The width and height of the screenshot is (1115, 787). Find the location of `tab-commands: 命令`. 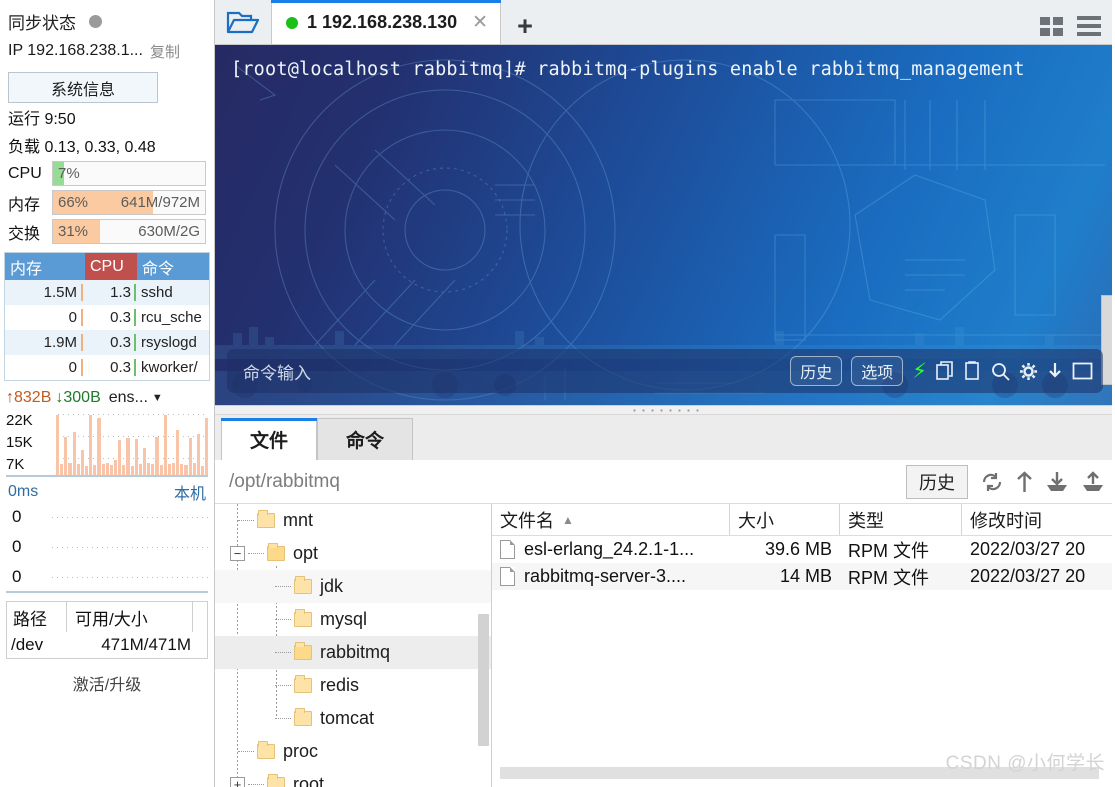

tab-commands: 命令 is located at coordinates (365, 439).